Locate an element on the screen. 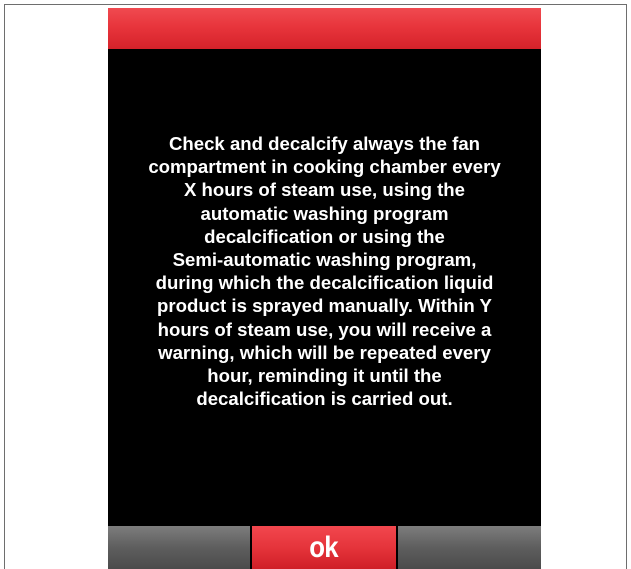 This screenshot has width=631, height=569. message-line: X hours of steam use, using the is located at coordinates (324, 190).